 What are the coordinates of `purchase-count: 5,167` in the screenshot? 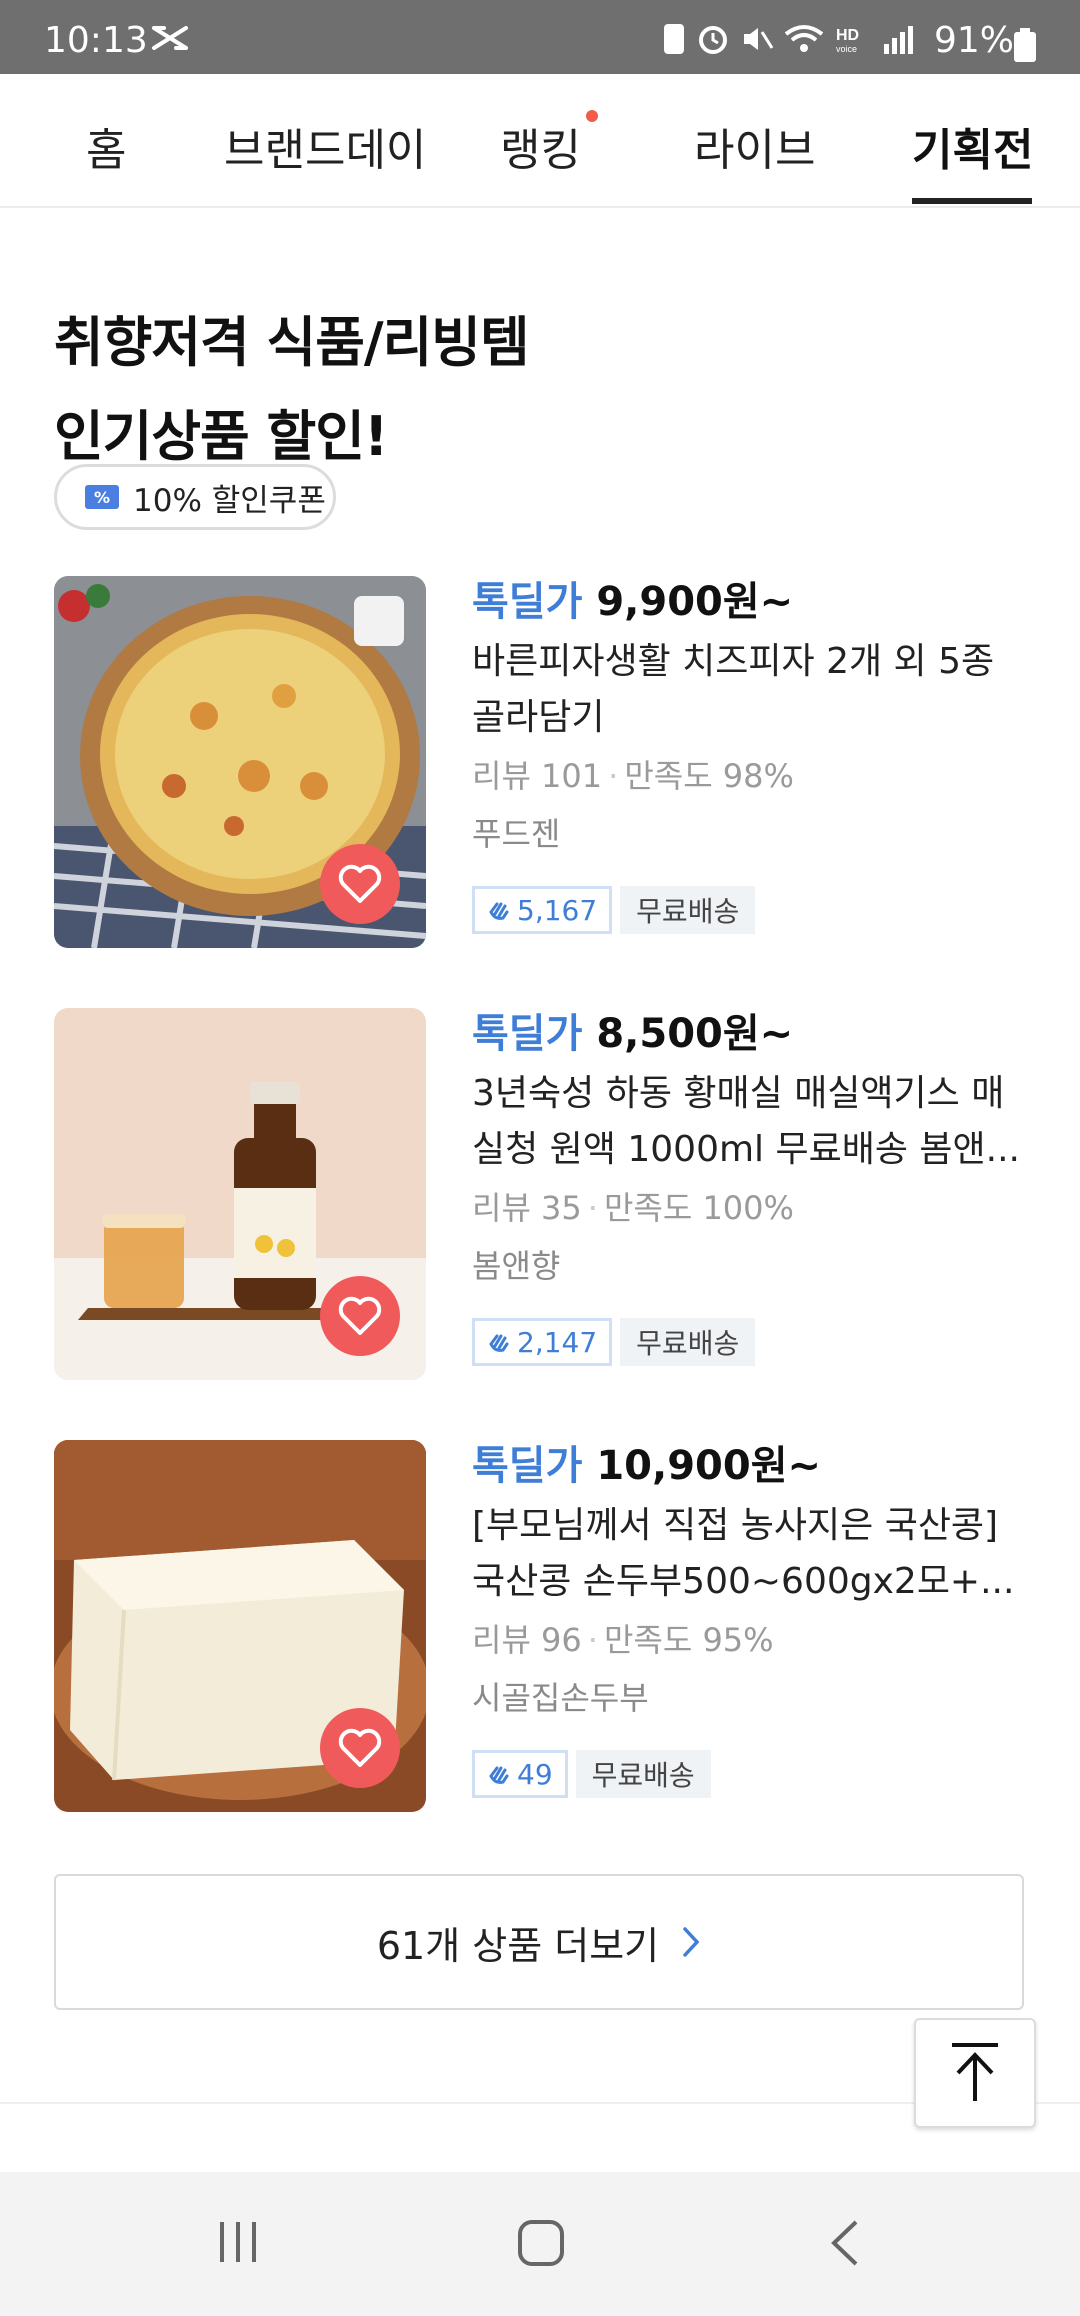 It's located at (557, 910).